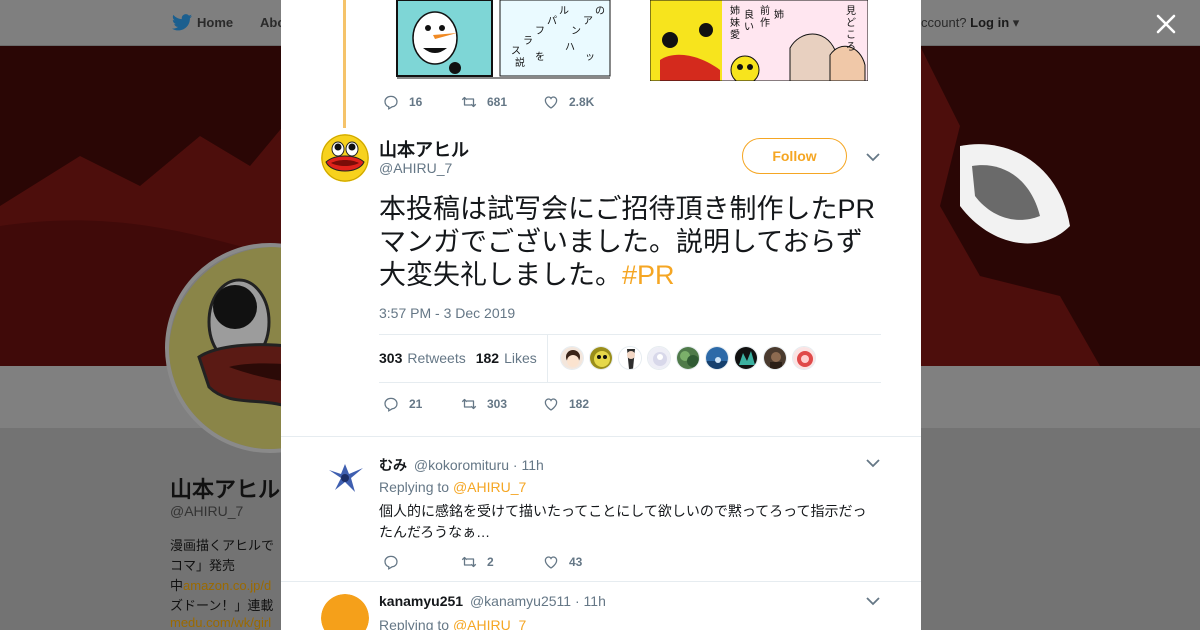 The image size is (1200, 630). I want to click on svg-text: 見, so click(851, 11).